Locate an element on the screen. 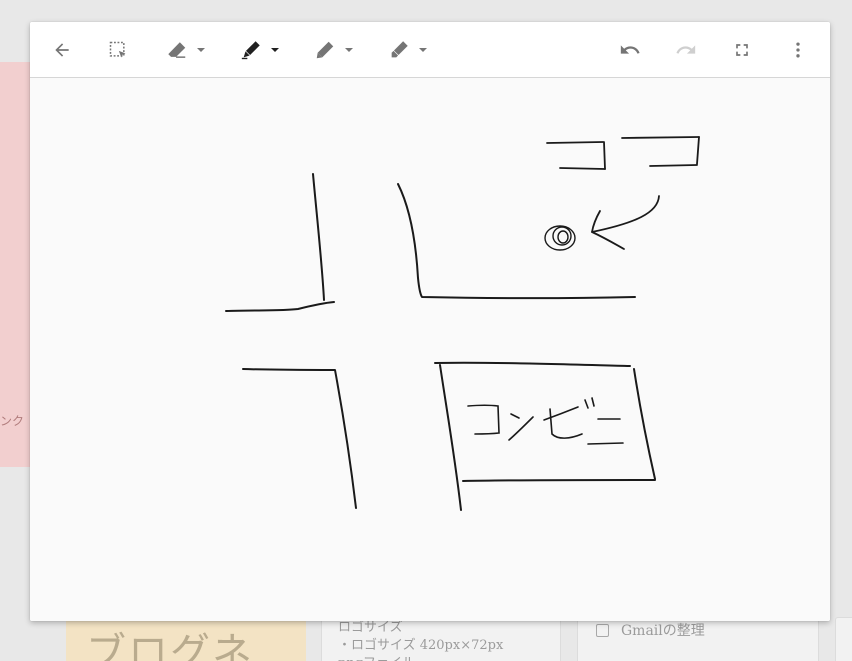 The width and height of the screenshot is (852, 661). redo-button is located at coordinates (686, 50).